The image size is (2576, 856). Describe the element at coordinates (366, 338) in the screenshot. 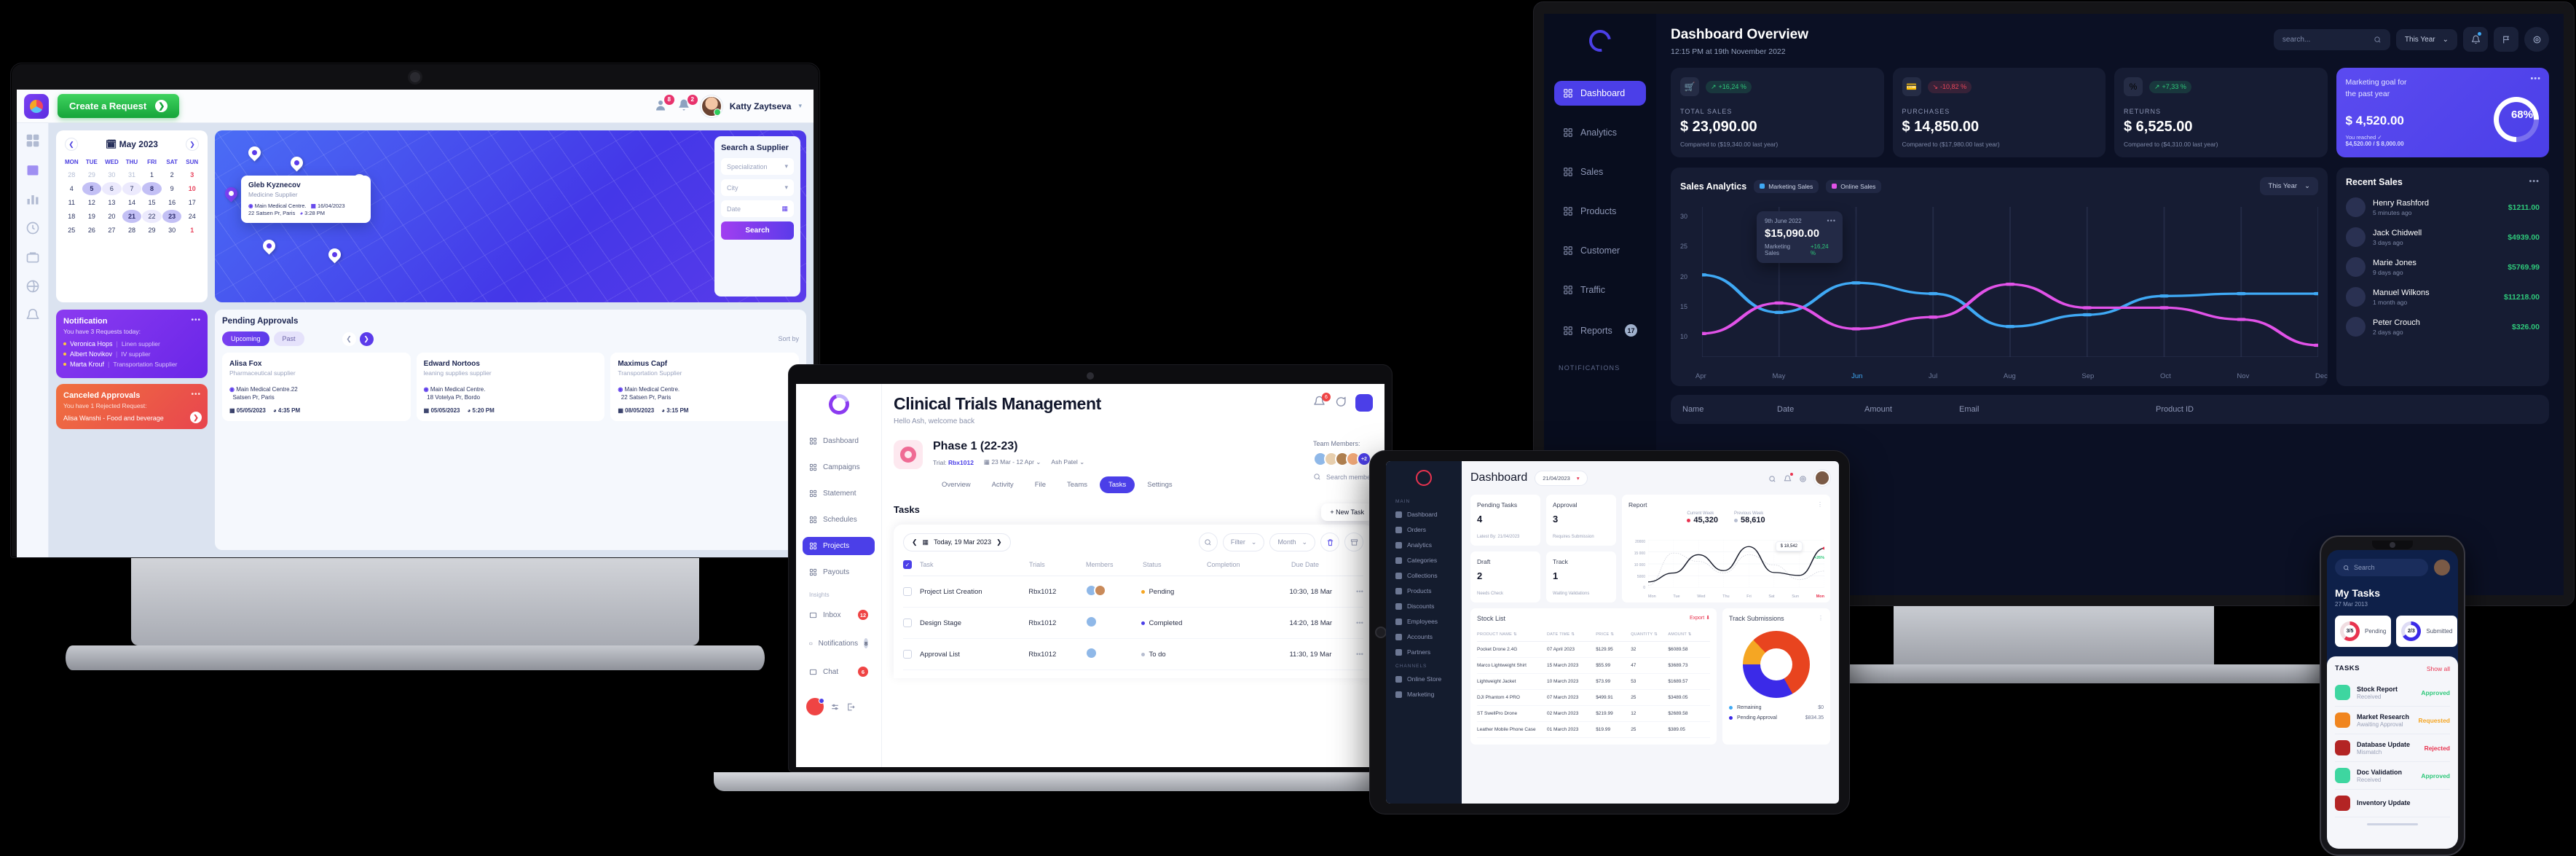

I see `approvals-next-button: ❯` at that location.